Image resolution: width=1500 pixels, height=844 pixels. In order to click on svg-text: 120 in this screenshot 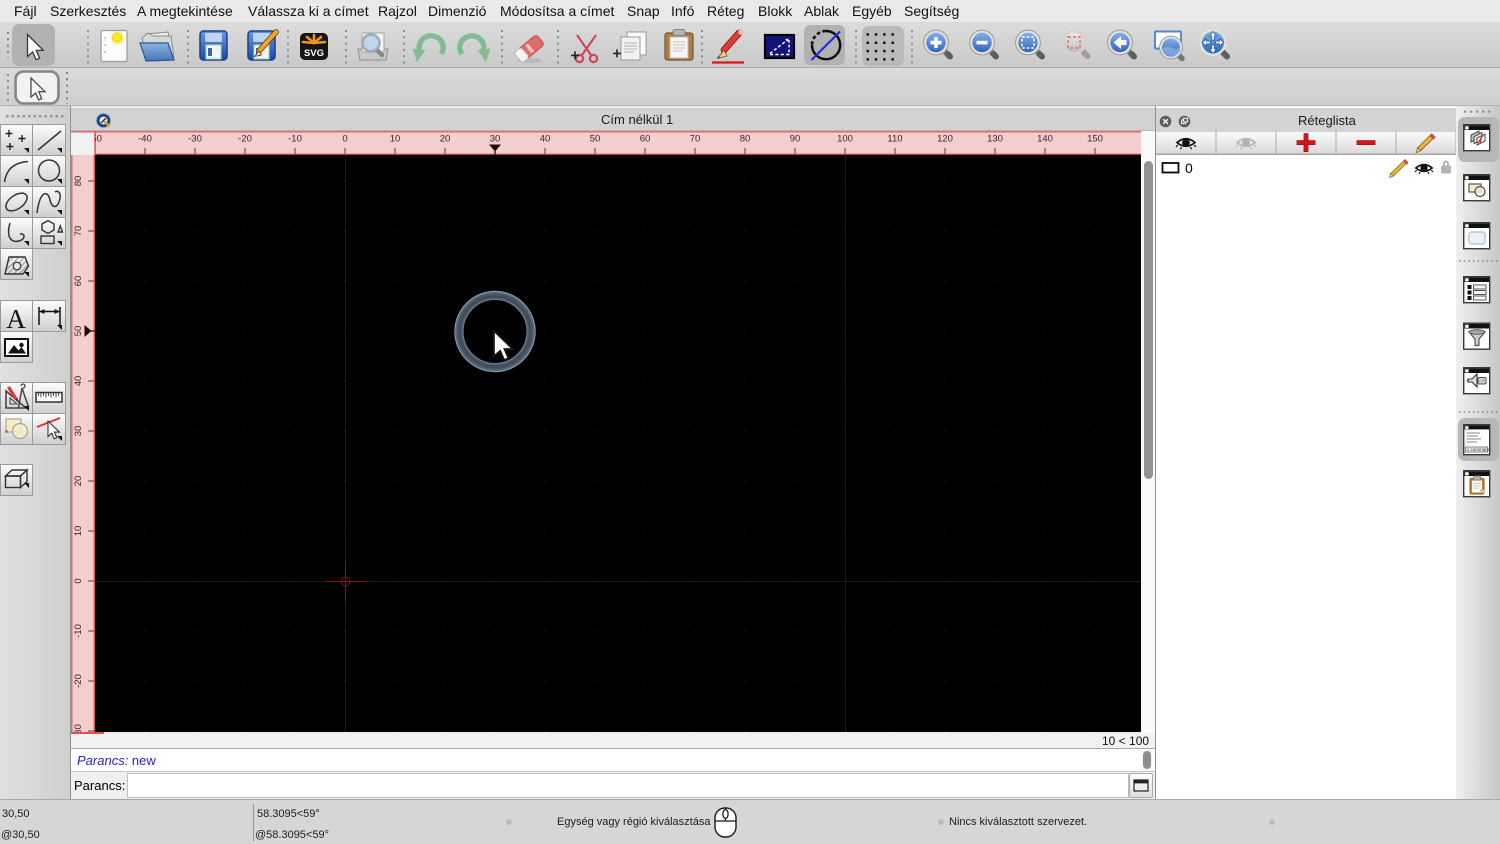, I will do `click(945, 139)`.